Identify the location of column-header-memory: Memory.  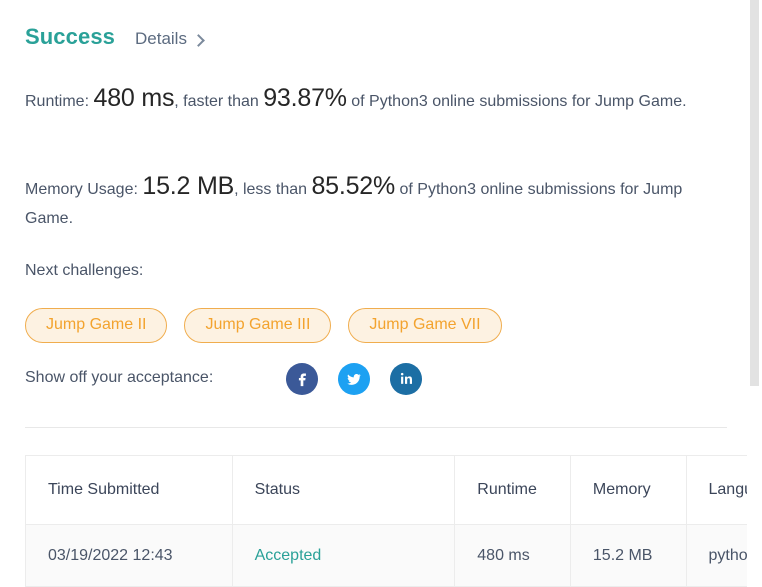
(628, 490).